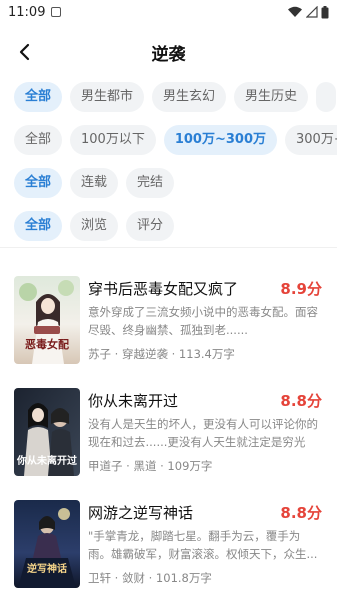 The width and height of the screenshot is (337, 600). Describe the element at coordinates (47, 320) in the screenshot. I see `book-cover: 恶毒女配` at that location.